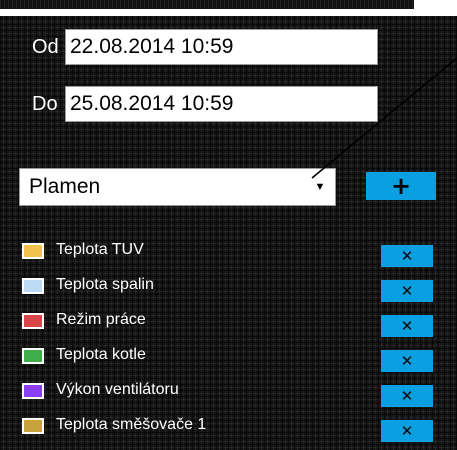 This screenshot has width=457, height=450. What do you see at coordinates (105, 284) in the screenshot?
I see `series-label: Teplota spalin` at bounding box center [105, 284].